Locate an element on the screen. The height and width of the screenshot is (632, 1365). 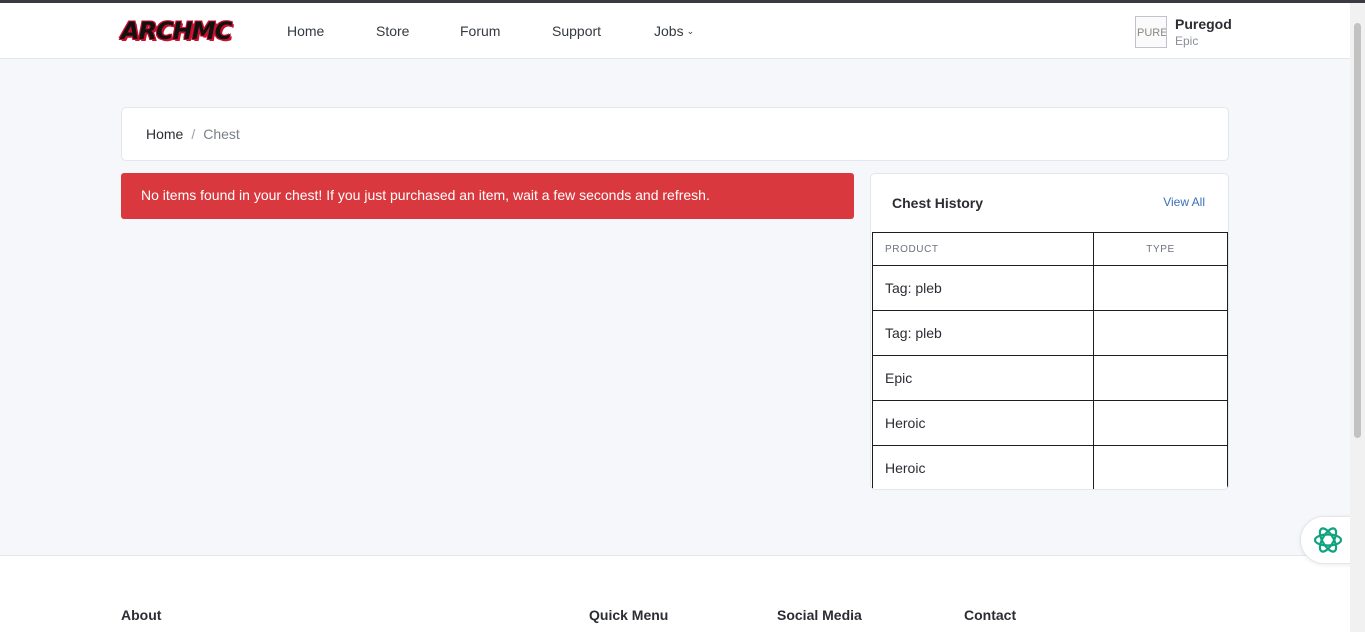
table-row: Epic is located at coordinates (1050, 378).